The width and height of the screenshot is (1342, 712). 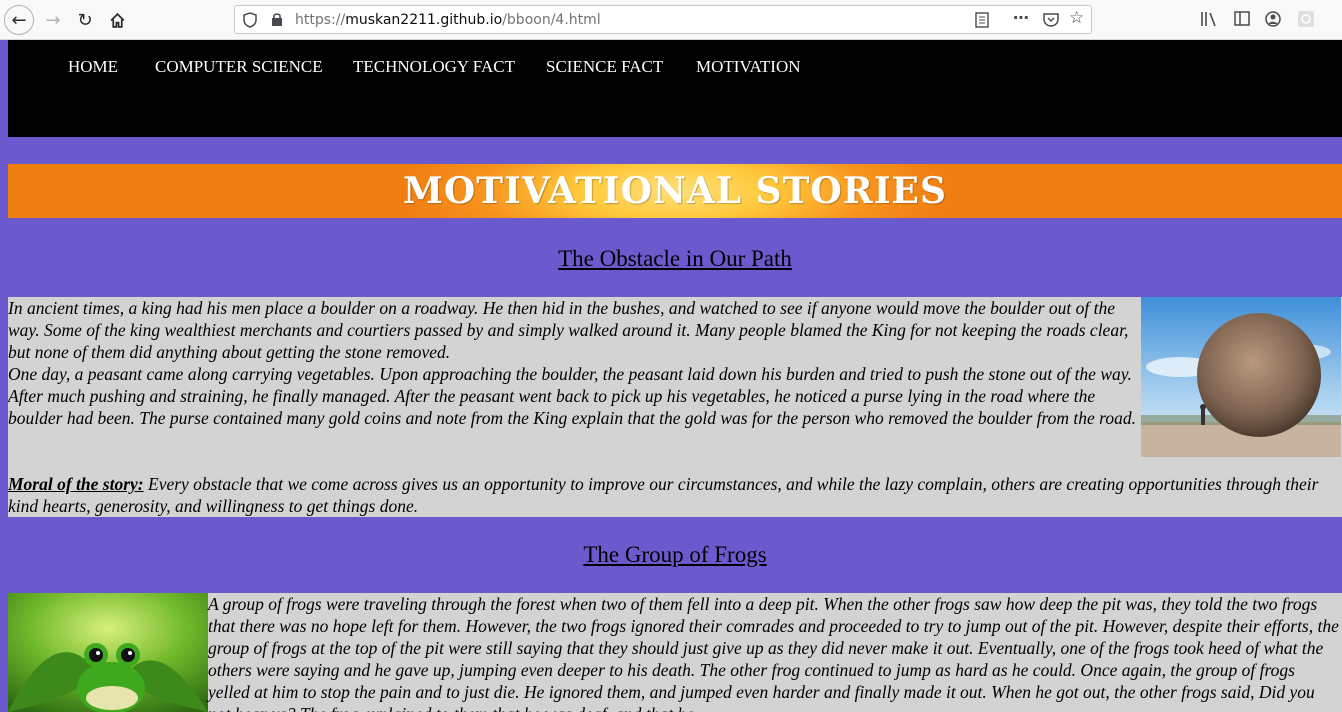 I want to click on arrow-right-icon: →, so click(x=53, y=20).